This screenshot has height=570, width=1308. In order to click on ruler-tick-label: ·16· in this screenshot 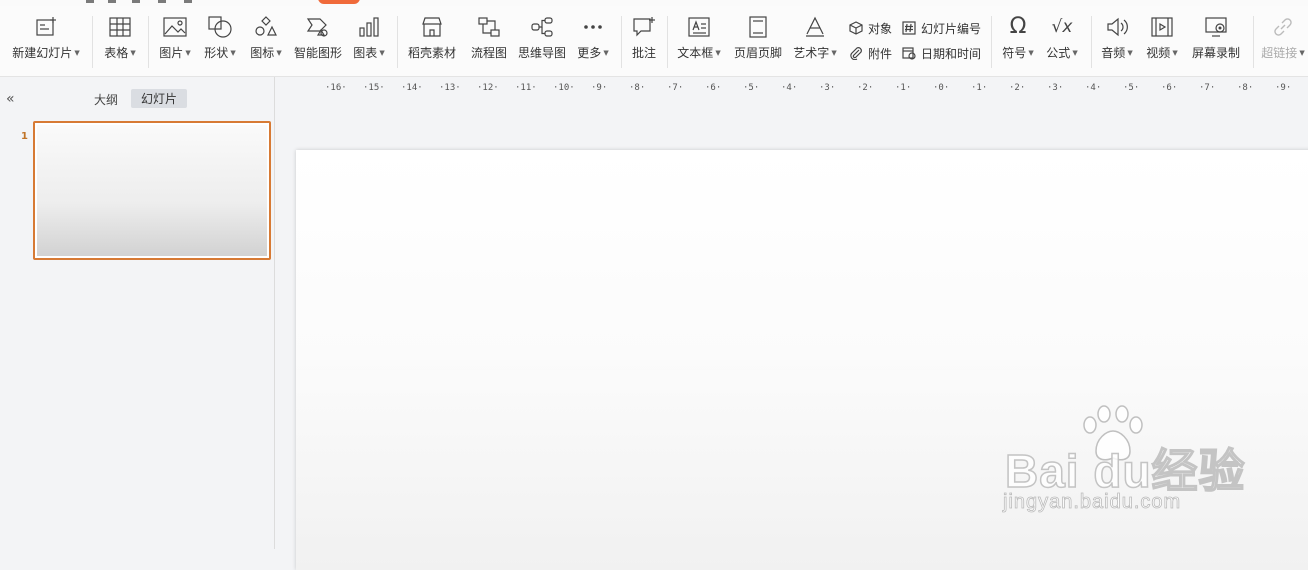, I will do `click(336, 88)`.